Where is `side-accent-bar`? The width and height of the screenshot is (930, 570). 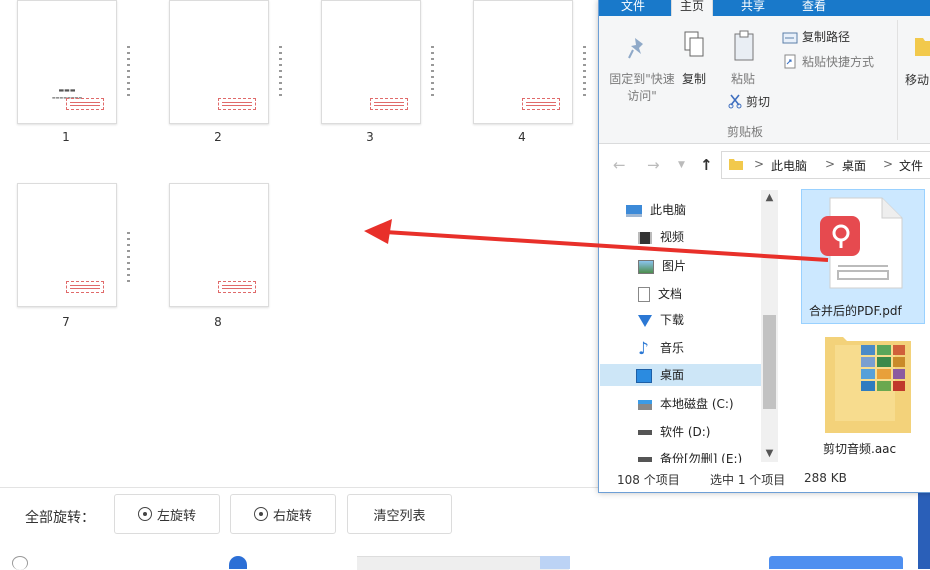 side-accent-bar is located at coordinates (924, 524).